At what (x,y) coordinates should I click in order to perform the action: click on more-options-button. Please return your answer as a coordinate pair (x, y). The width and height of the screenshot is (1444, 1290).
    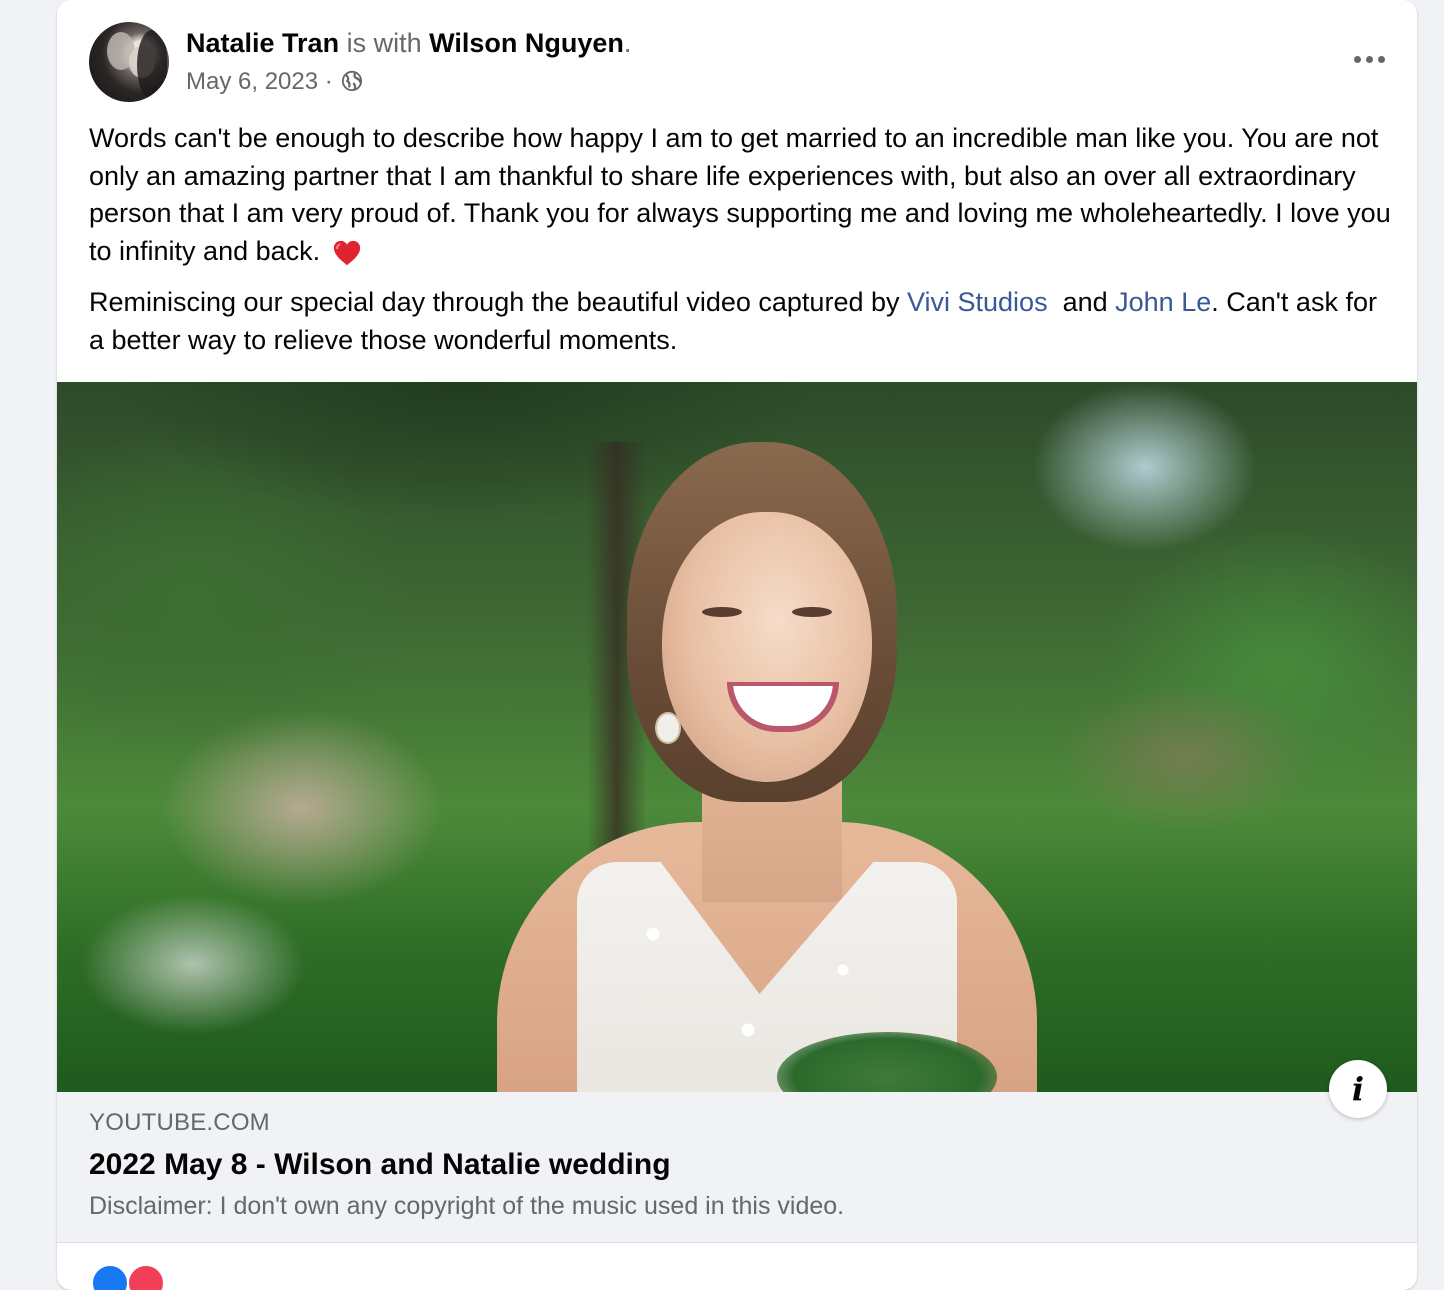
    Looking at the image, I should click on (1369, 59).